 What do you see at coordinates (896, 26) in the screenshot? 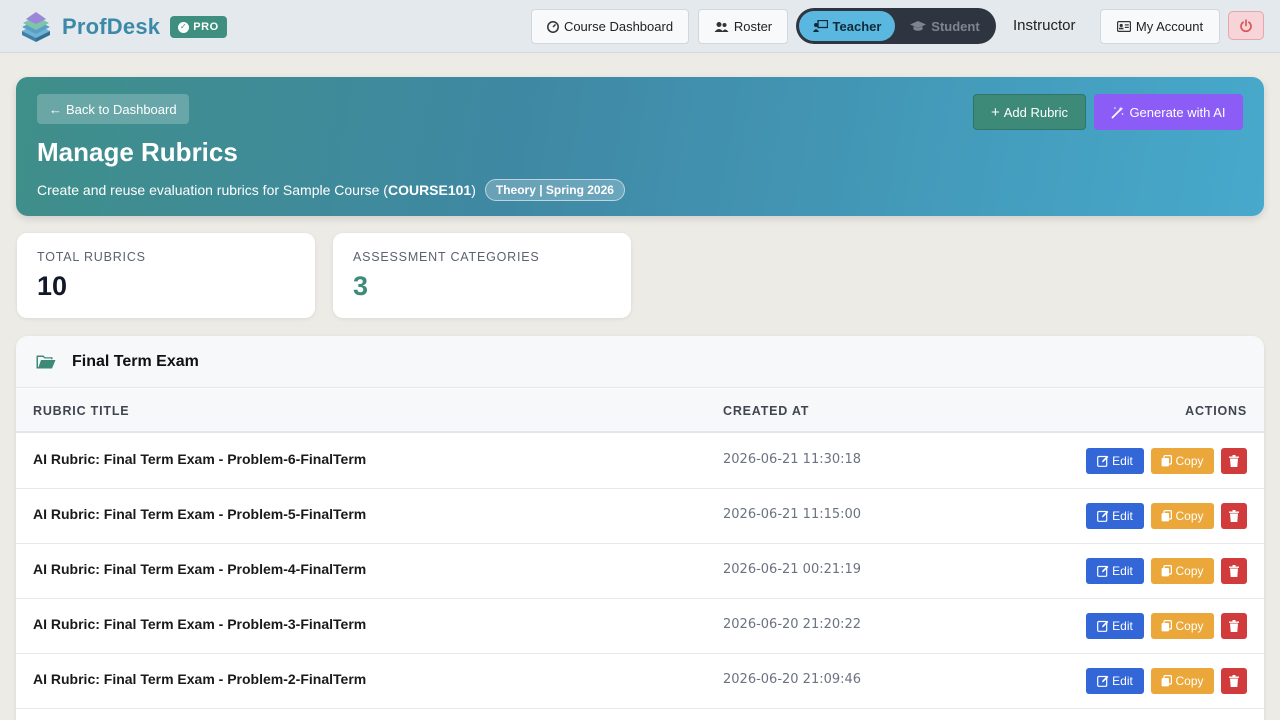
I see `role-toggle: Teacher Student` at bounding box center [896, 26].